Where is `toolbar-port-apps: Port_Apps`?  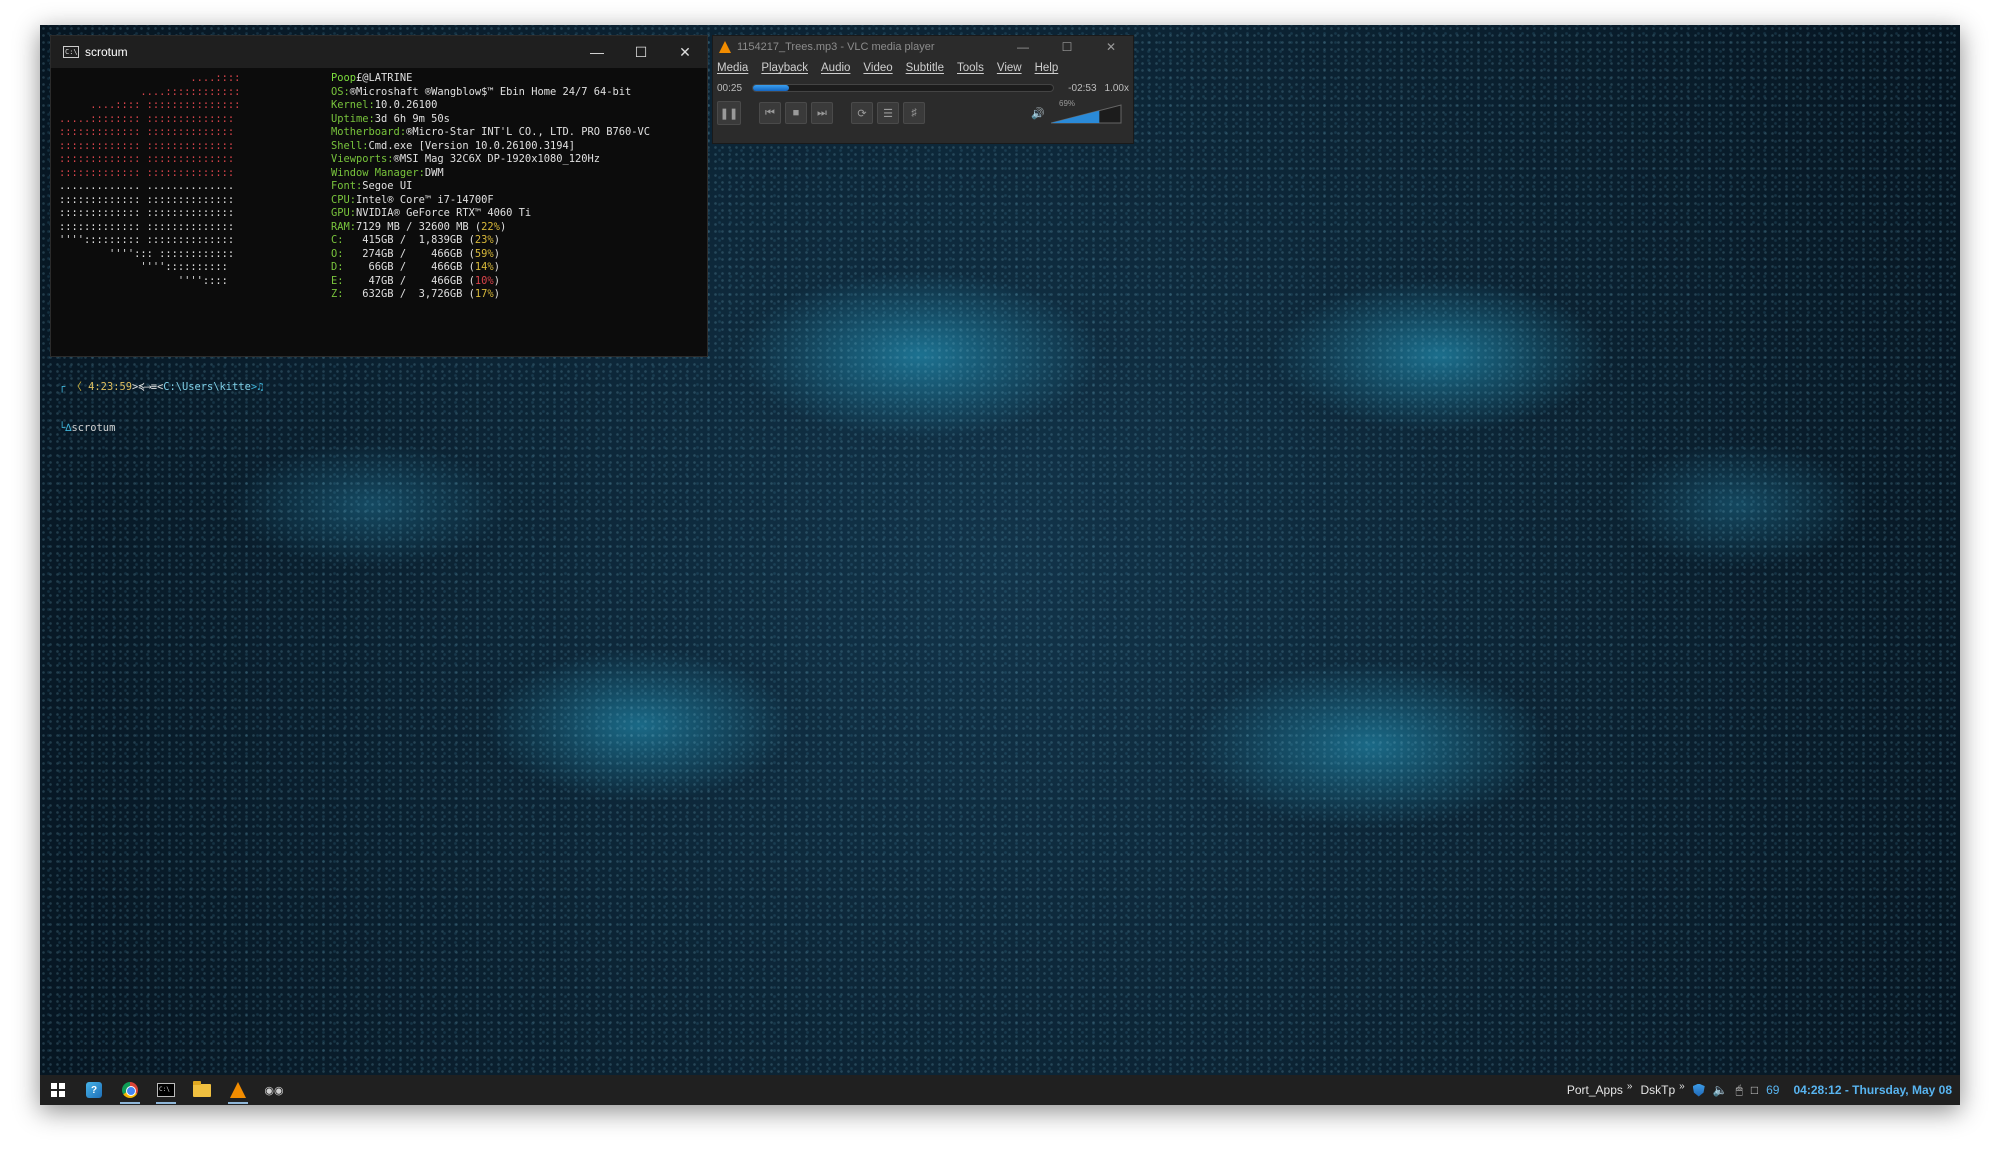 toolbar-port-apps: Port_Apps is located at coordinates (1595, 1090).